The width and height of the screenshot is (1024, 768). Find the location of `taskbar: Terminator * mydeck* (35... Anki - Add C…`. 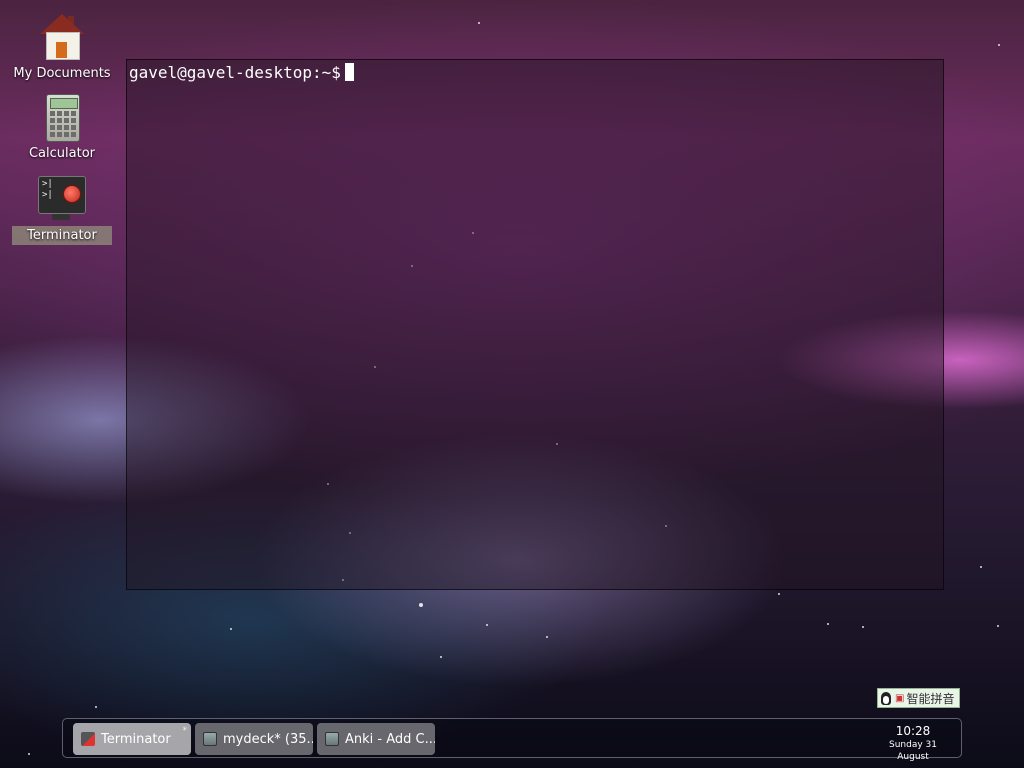

taskbar: Terminator * mydeck* (35... Anki - Add C… is located at coordinates (512, 740).